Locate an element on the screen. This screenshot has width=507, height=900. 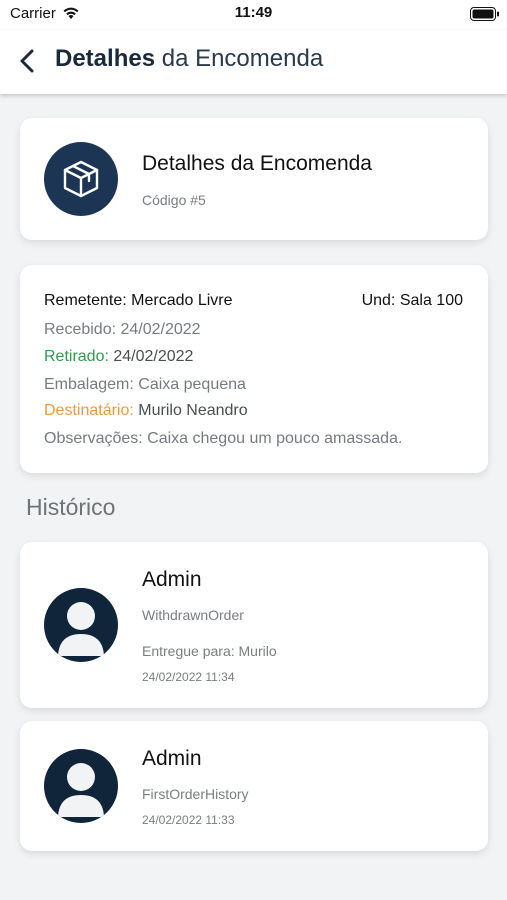
sender-value: Mercado Livre is located at coordinates (182, 300).